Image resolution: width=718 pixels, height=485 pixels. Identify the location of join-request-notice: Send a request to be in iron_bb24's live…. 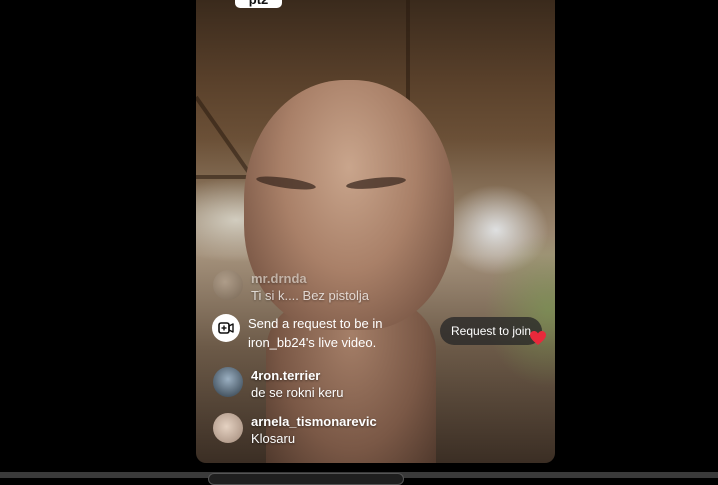
(320, 333).